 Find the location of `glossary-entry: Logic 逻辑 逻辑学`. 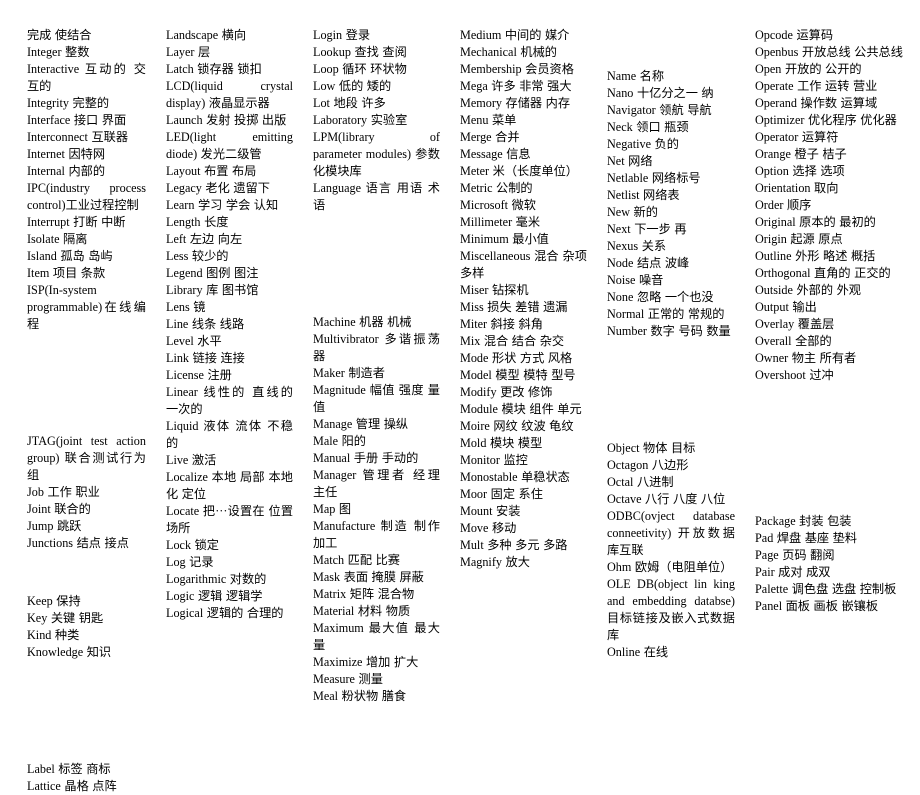

glossary-entry: Logic 逻辑 逻辑学 is located at coordinates (214, 596).